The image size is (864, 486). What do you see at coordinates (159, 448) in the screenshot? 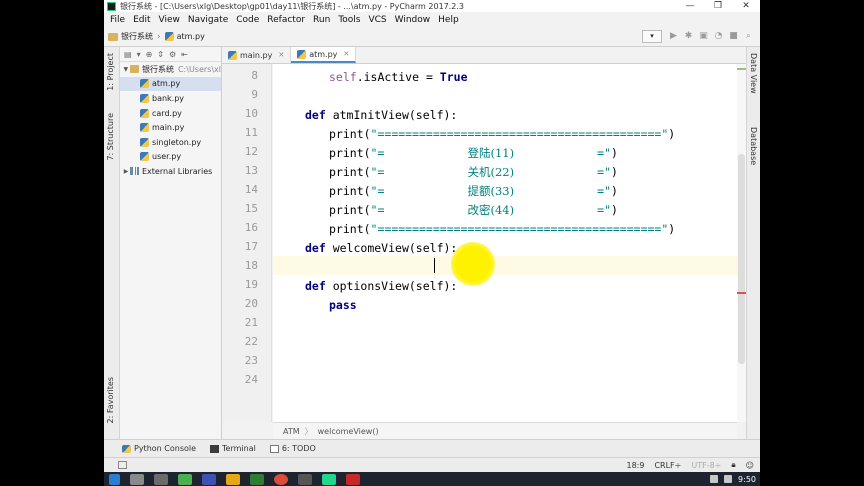
I see `tab-python-console: Python Console` at bounding box center [159, 448].